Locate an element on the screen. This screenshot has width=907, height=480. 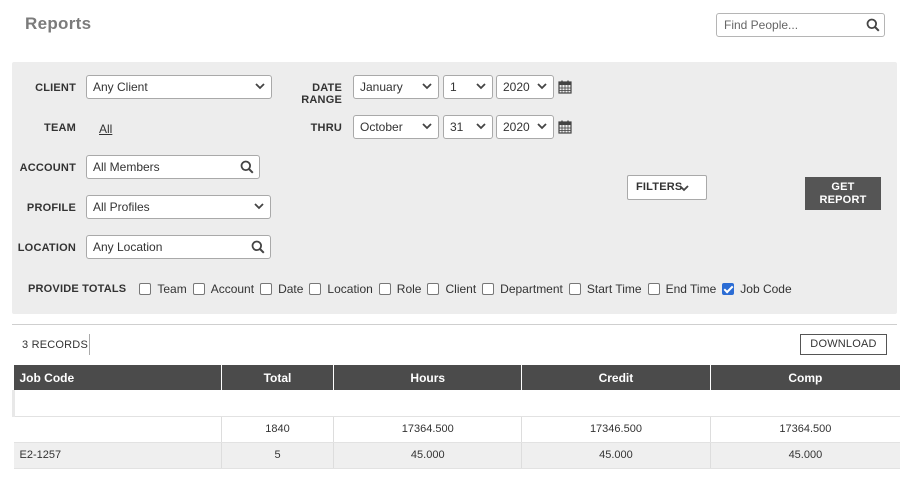
table-spacer-row is located at coordinates (456, 403).